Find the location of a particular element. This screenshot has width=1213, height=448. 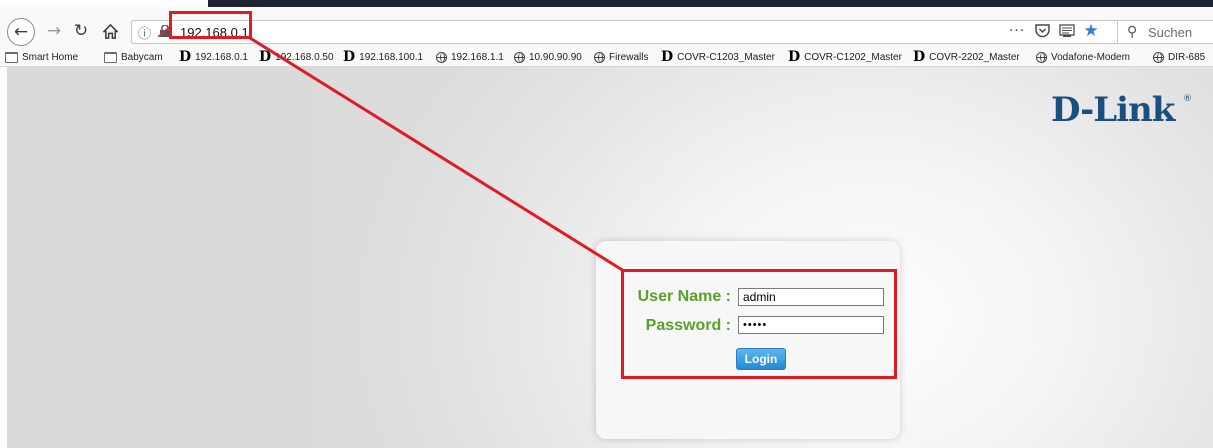

bookmark-item: D 192.168.100.1 is located at coordinates (383, 57).